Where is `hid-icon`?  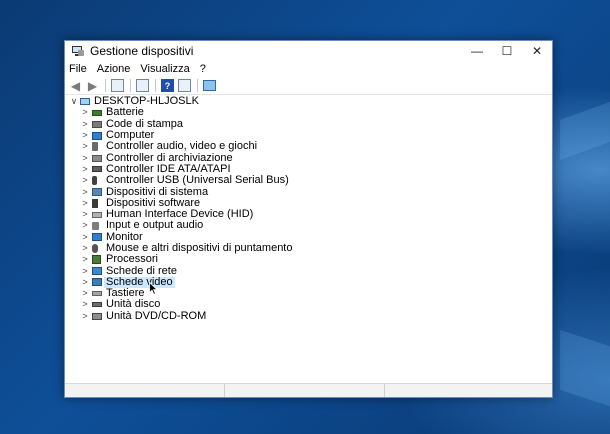 hid-icon is located at coordinates (97, 214).